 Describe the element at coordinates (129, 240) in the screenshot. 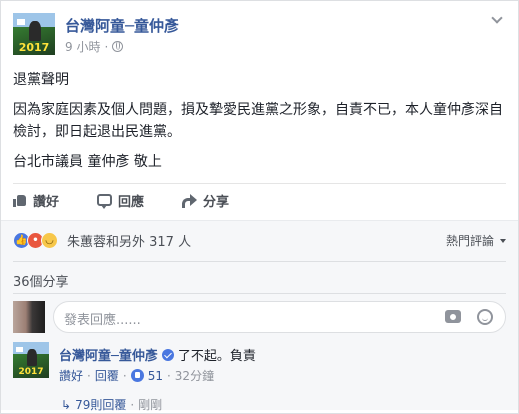

I see `reaction-count-text: 朱蕙蓉和另外 317 人` at that location.